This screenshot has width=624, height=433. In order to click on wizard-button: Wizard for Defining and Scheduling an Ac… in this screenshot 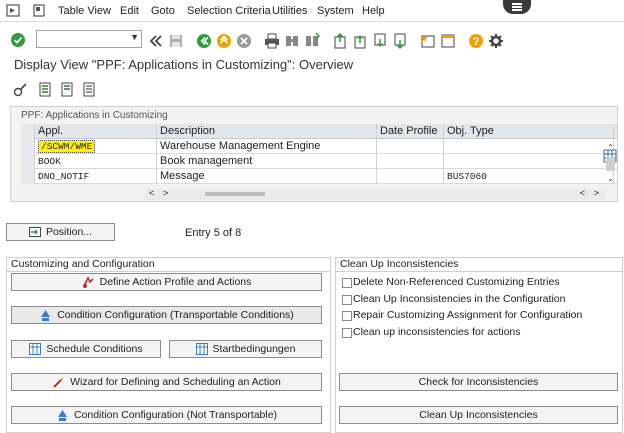, I will do `click(166, 382)`.